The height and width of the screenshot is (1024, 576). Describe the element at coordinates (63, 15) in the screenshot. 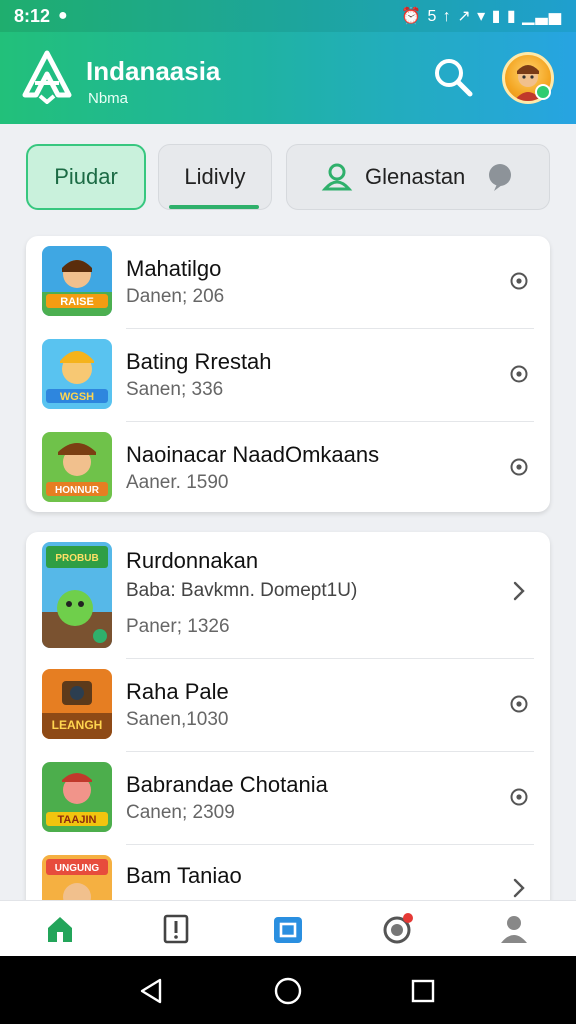

I see `notification-icon: ●` at that location.